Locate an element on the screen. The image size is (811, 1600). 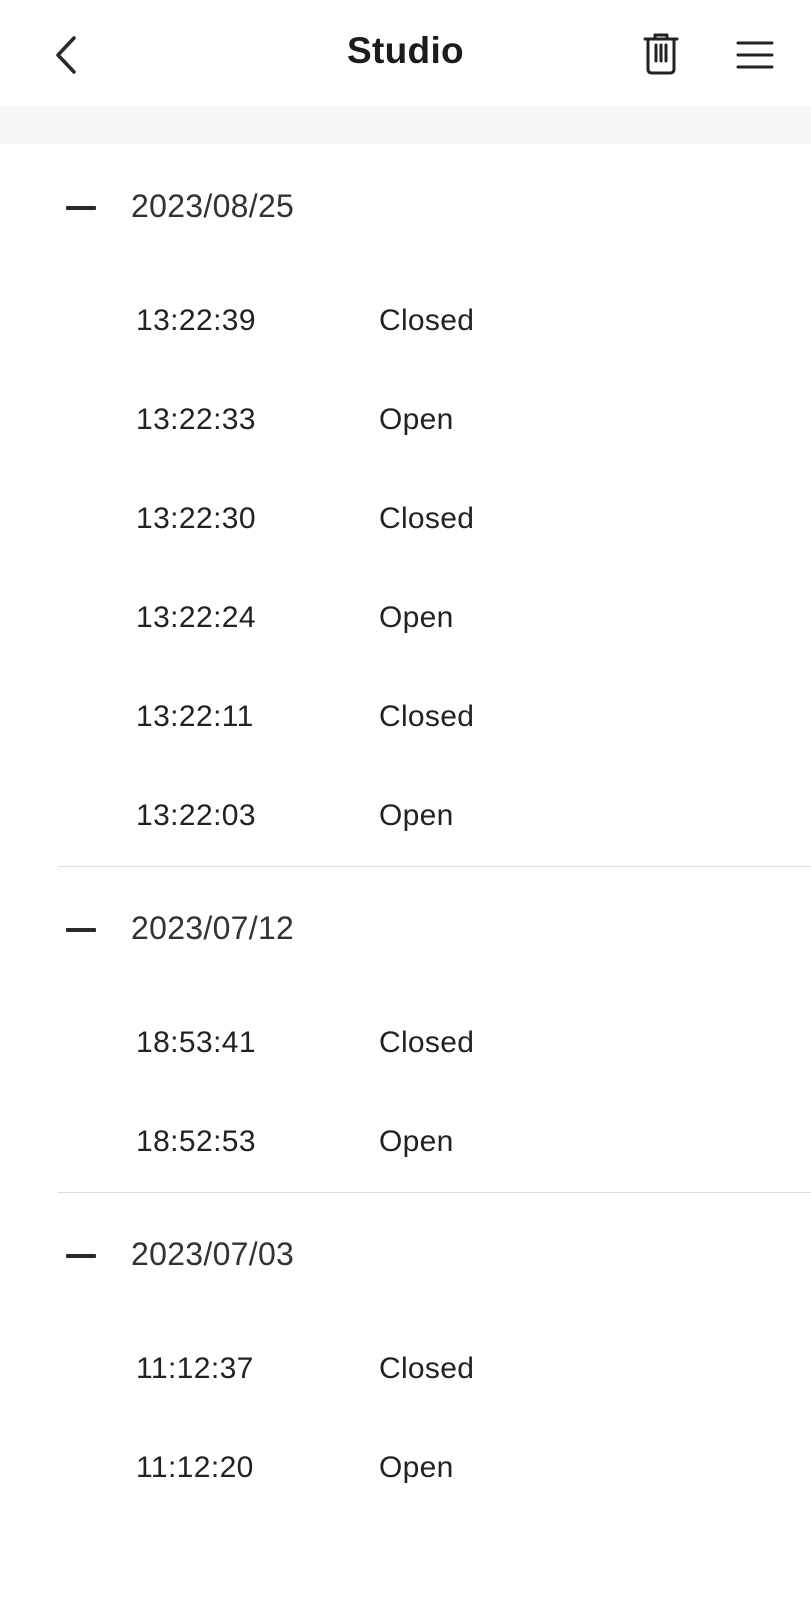
top-app-bar: Studio is located at coordinates (405, 53).